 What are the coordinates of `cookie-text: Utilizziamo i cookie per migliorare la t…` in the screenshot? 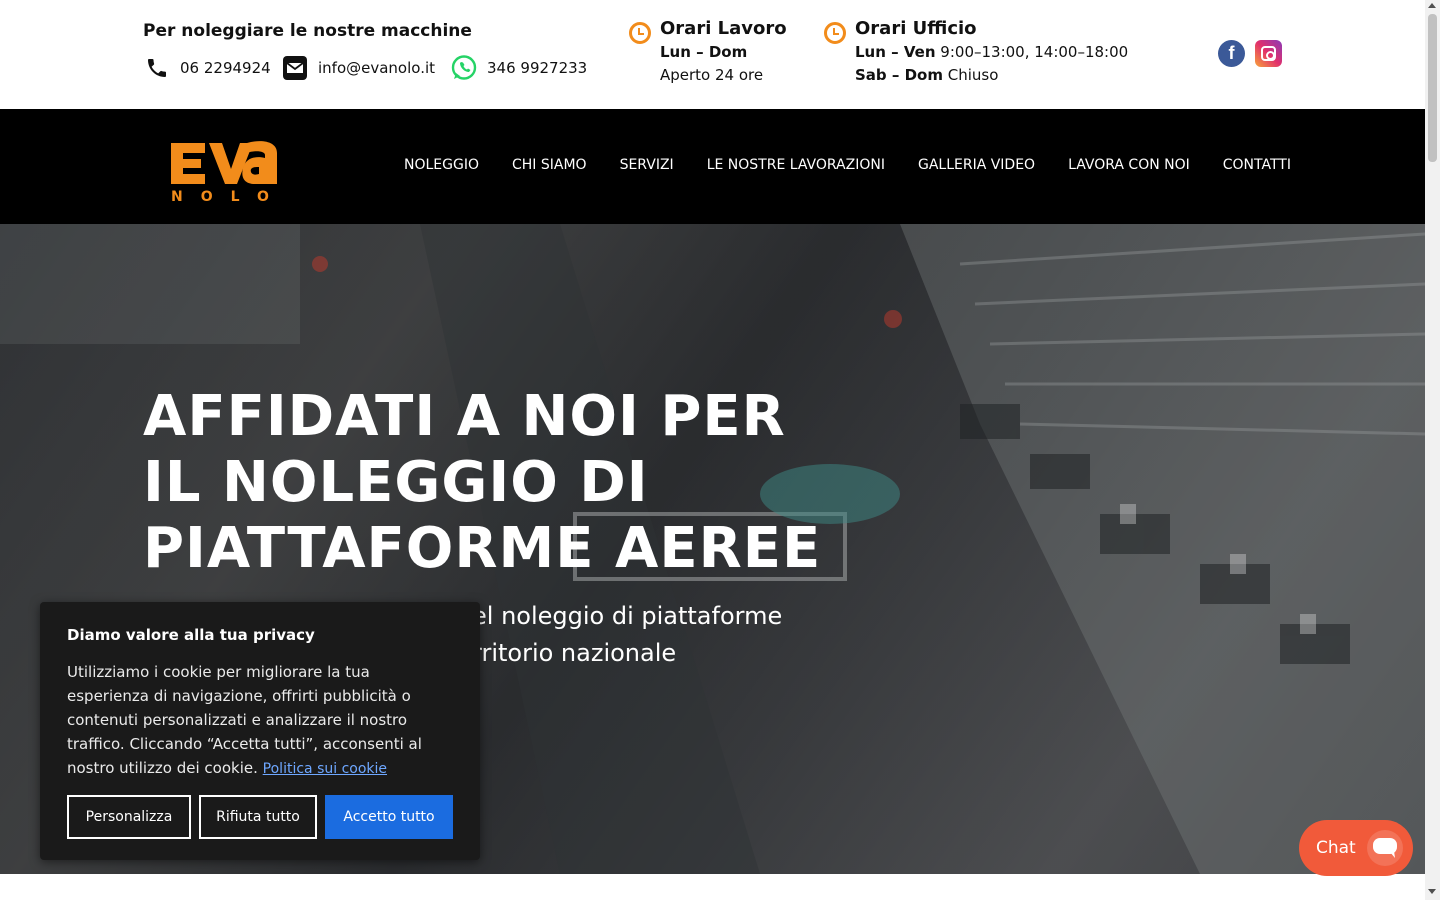 It's located at (244, 720).